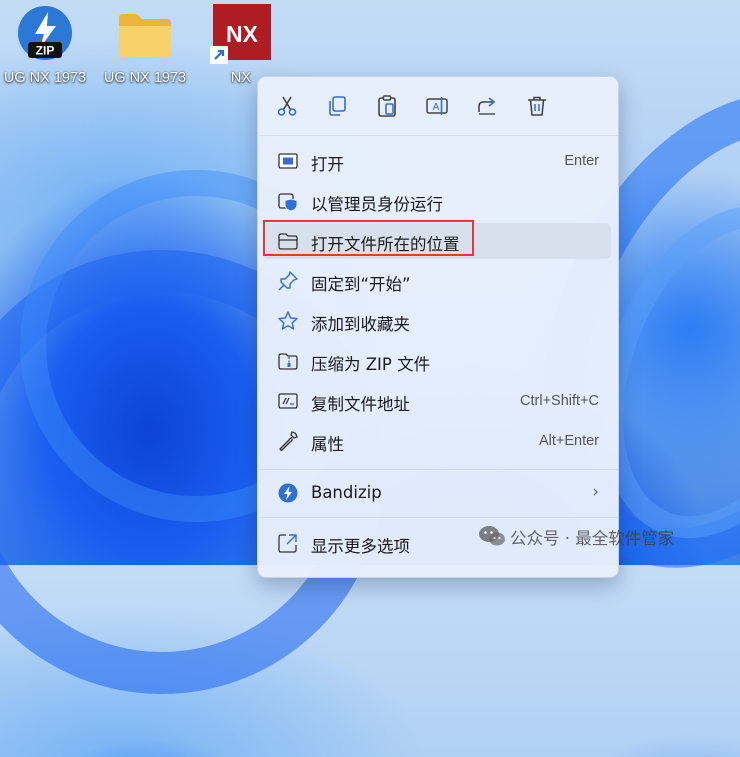  I want to click on menu-item-open: 打开 Enter, so click(437, 161).